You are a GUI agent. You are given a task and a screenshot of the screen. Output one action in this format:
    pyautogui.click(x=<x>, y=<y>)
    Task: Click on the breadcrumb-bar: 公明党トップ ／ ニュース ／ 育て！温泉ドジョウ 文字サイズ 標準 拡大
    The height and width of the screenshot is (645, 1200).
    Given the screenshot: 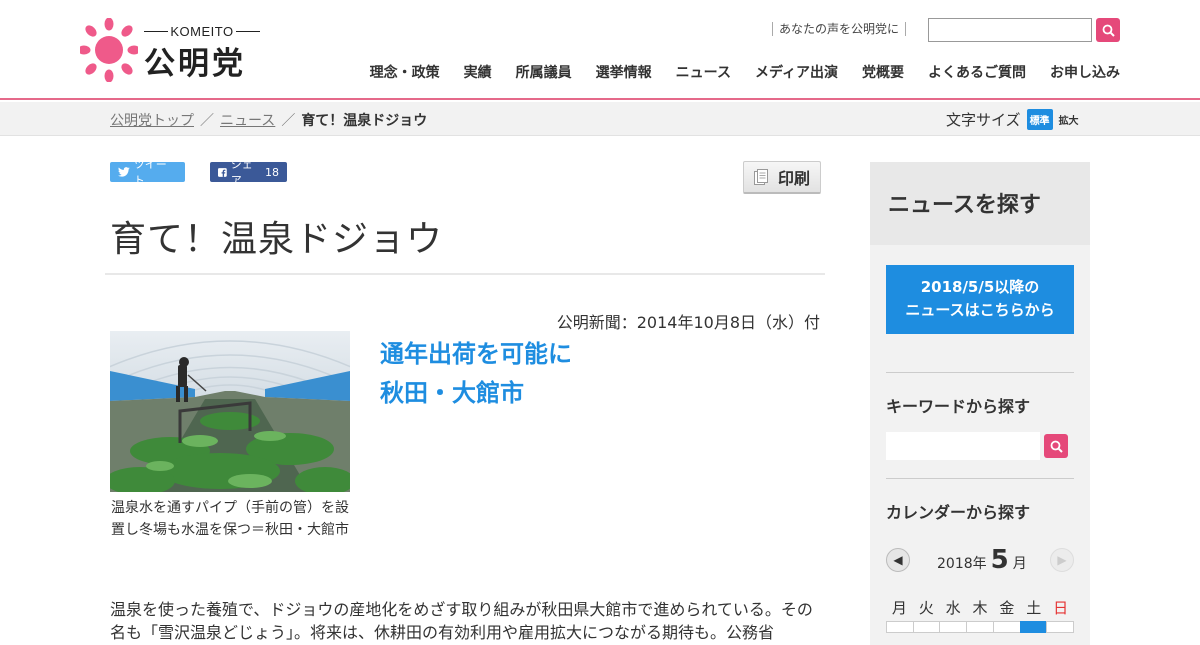 What is the action you would take?
    pyautogui.click(x=600, y=119)
    